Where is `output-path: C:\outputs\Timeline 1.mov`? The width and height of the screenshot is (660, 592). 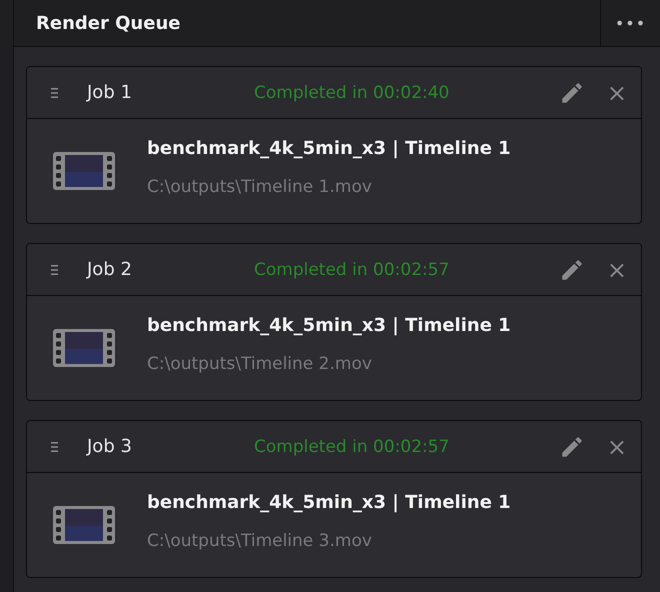
output-path: C:\outputs\Timeline 1.mov is located at coordinates (260, 186).